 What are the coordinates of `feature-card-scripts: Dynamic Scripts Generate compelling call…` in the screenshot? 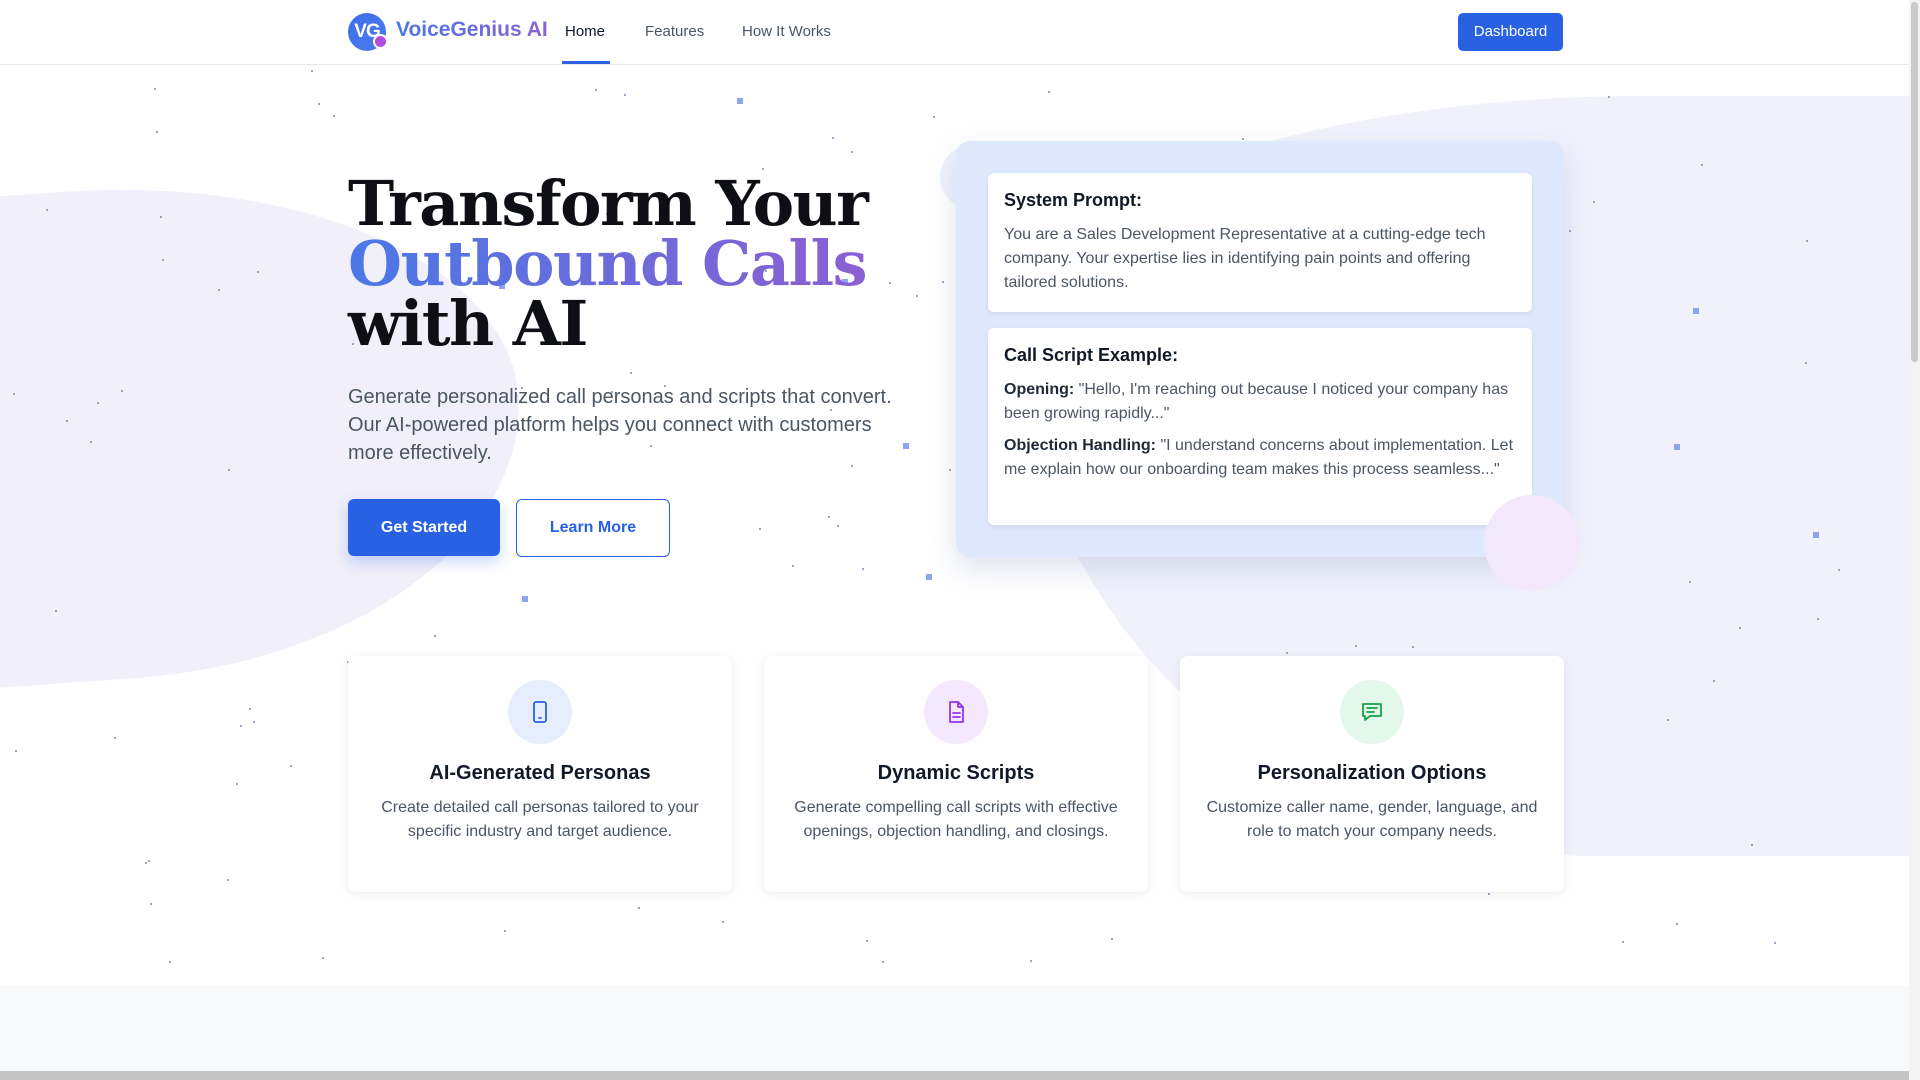 It's located at (956, 774).